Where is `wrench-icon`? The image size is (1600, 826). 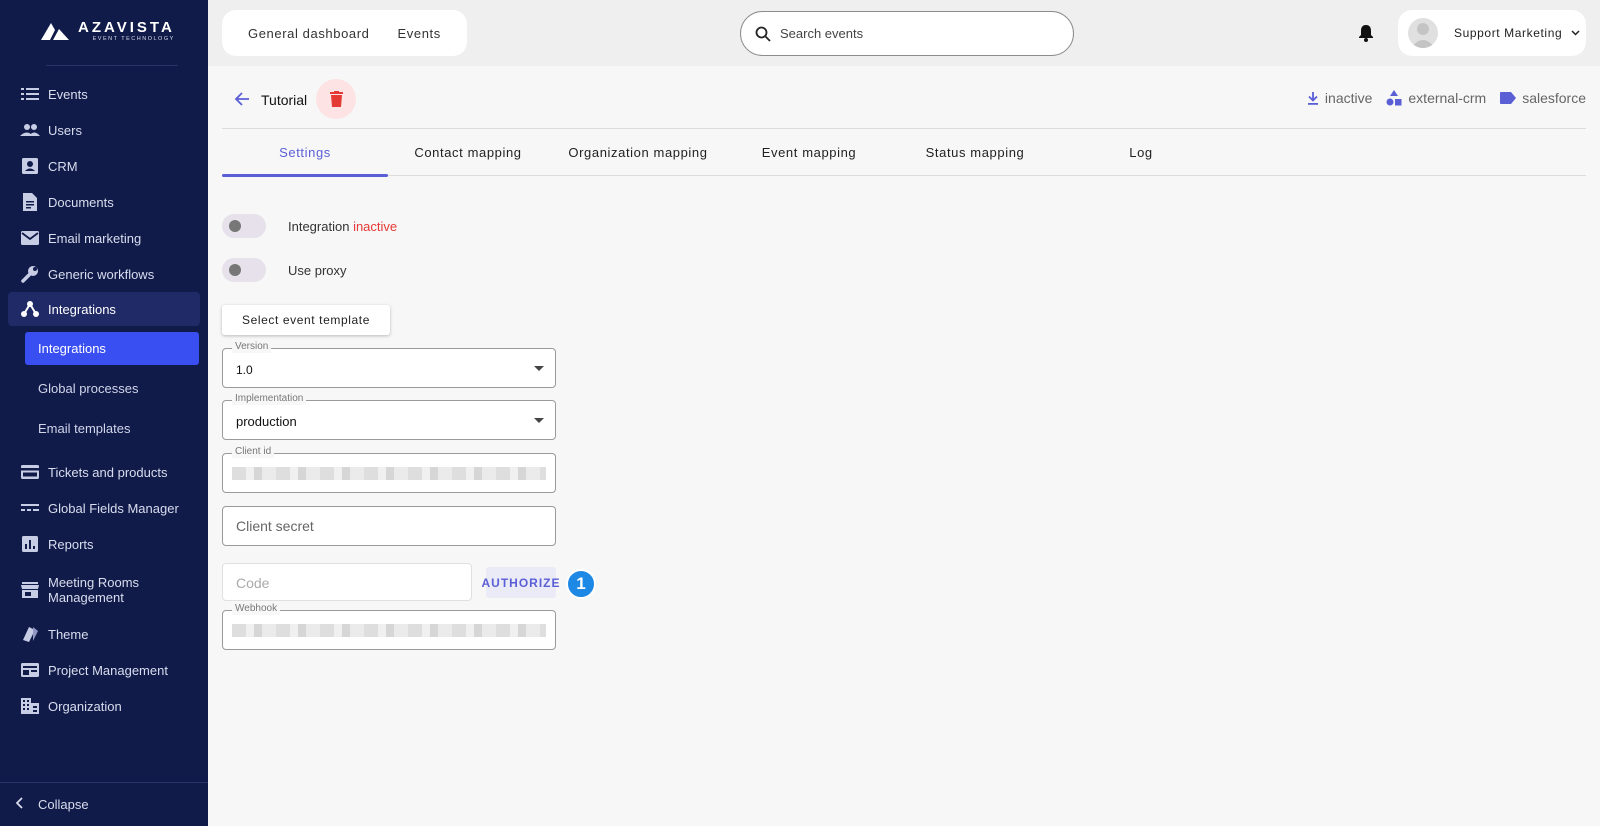
wrench-icon is located at coordinates (30, 274).